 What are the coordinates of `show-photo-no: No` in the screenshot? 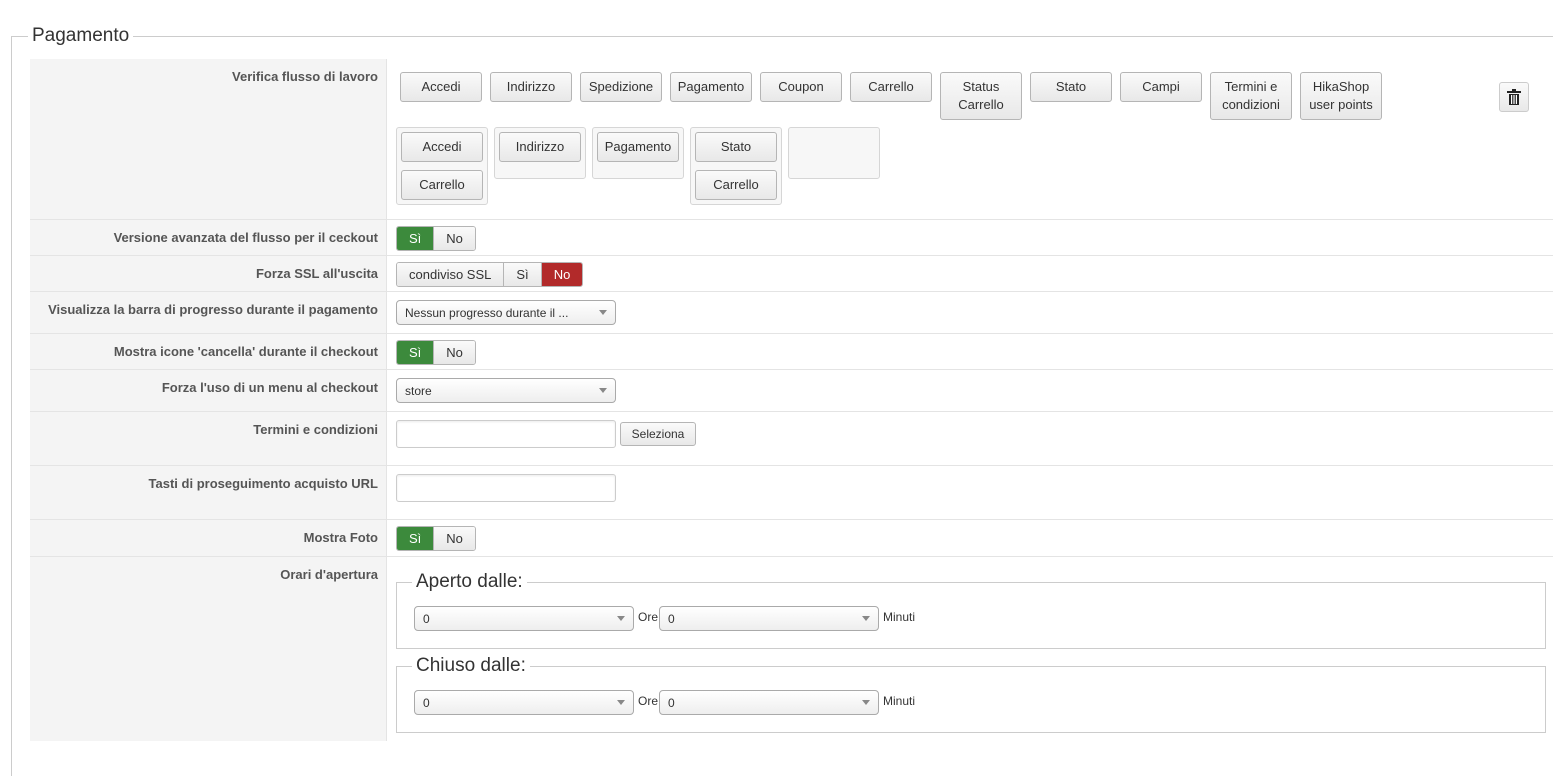 It's located at (454, 538).